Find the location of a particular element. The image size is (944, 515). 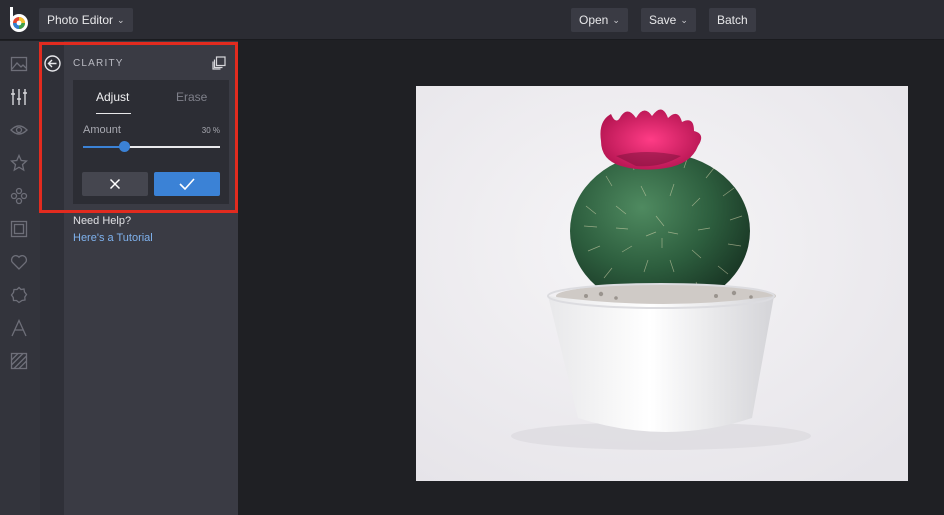

photo-editor-menu-label: Photo Editor is located at coordinates (80, 20).